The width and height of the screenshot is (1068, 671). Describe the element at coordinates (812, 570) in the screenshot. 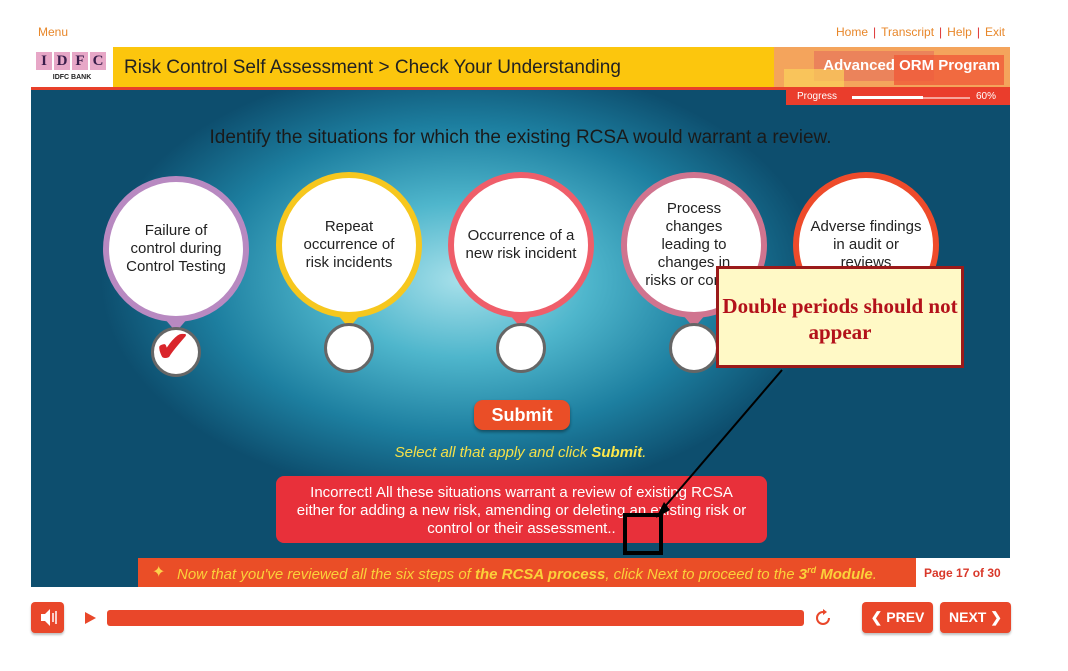

I see `banner-sup: rd` at that location.